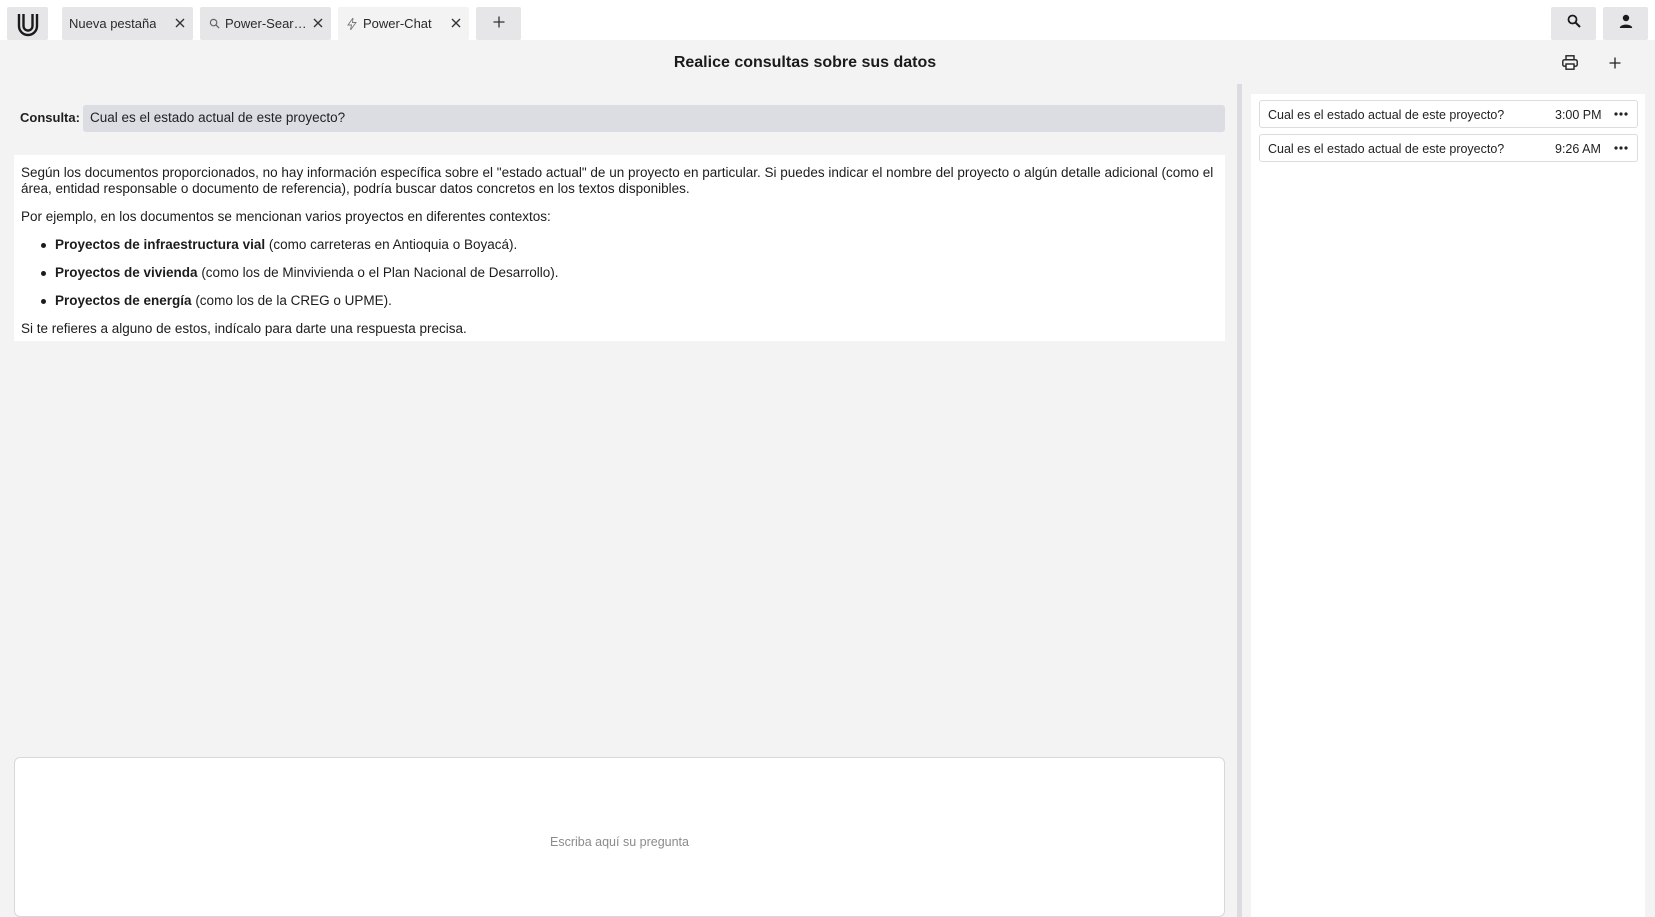 This screenshot has height=917, width=1655. What do you see at coordinates (27, 23) in the screenshot?
I see `app-logo-icon` at bounding box center [27, 23].